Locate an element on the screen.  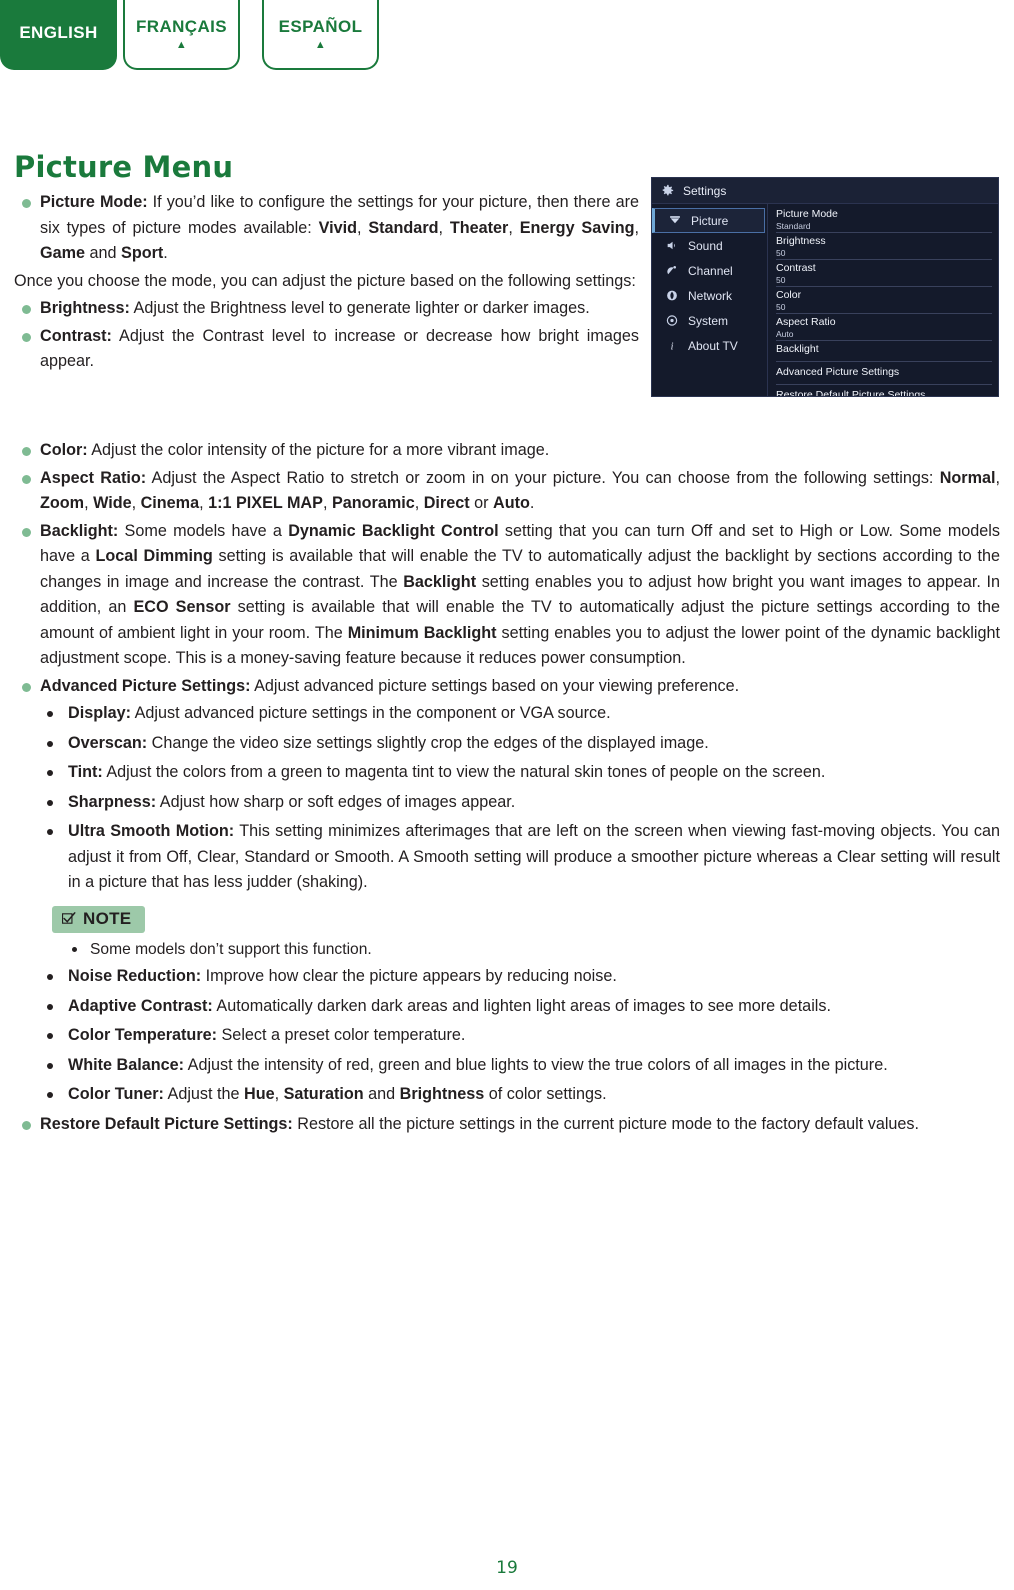
sep: or is located at coordinates (481, 503).